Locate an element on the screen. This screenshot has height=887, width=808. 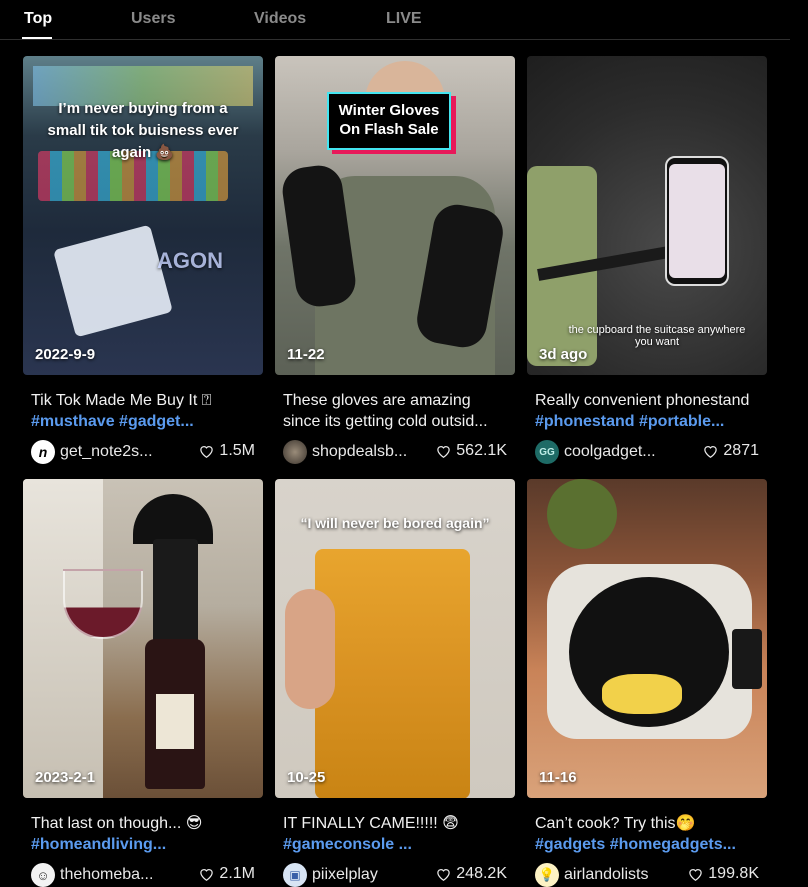
like-count-value: 1.5M is located at coordinates (237, 450).